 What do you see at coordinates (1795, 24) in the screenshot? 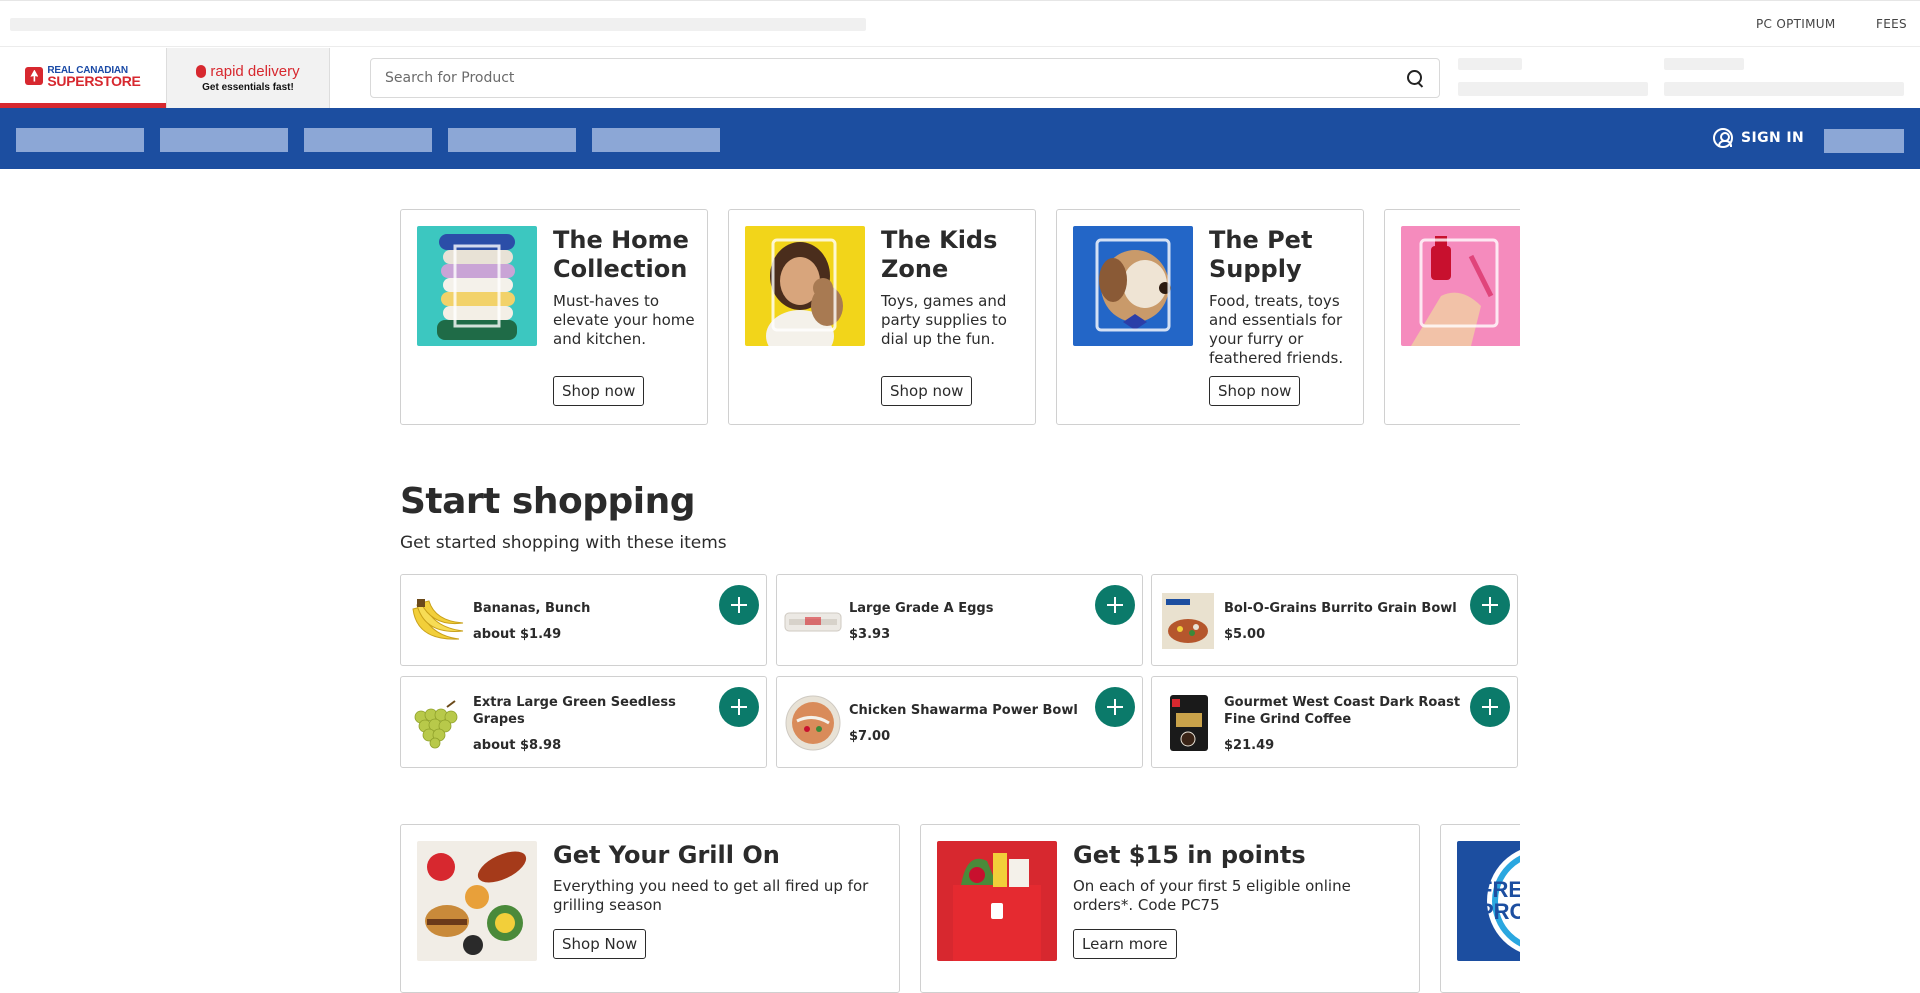
I see `pc-optimum-link: PC OPTIMUM` at bounding box center [1795, 24].